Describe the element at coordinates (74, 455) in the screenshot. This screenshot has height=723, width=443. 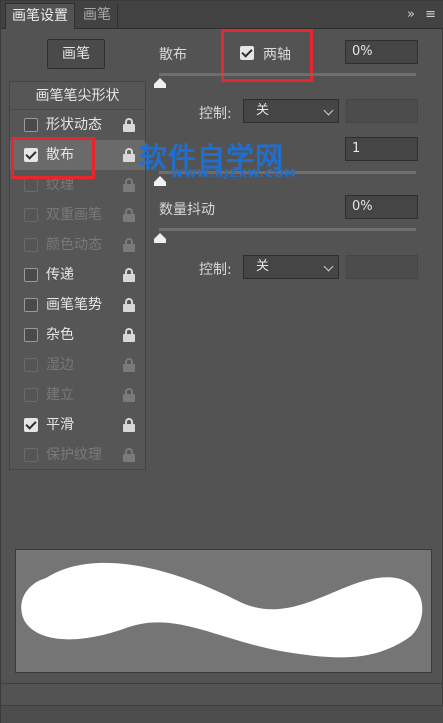
I see `list-item-label: 保护纹理` at that location.